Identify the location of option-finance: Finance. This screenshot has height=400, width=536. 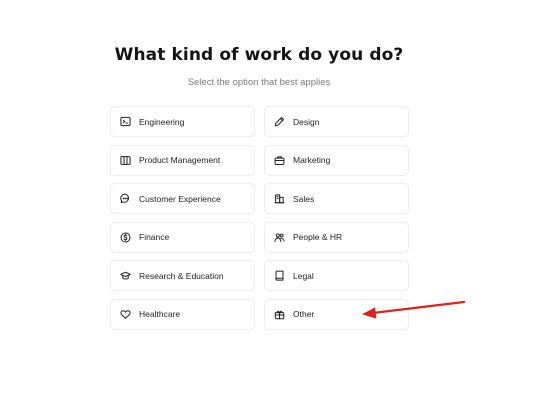
(182, 237).